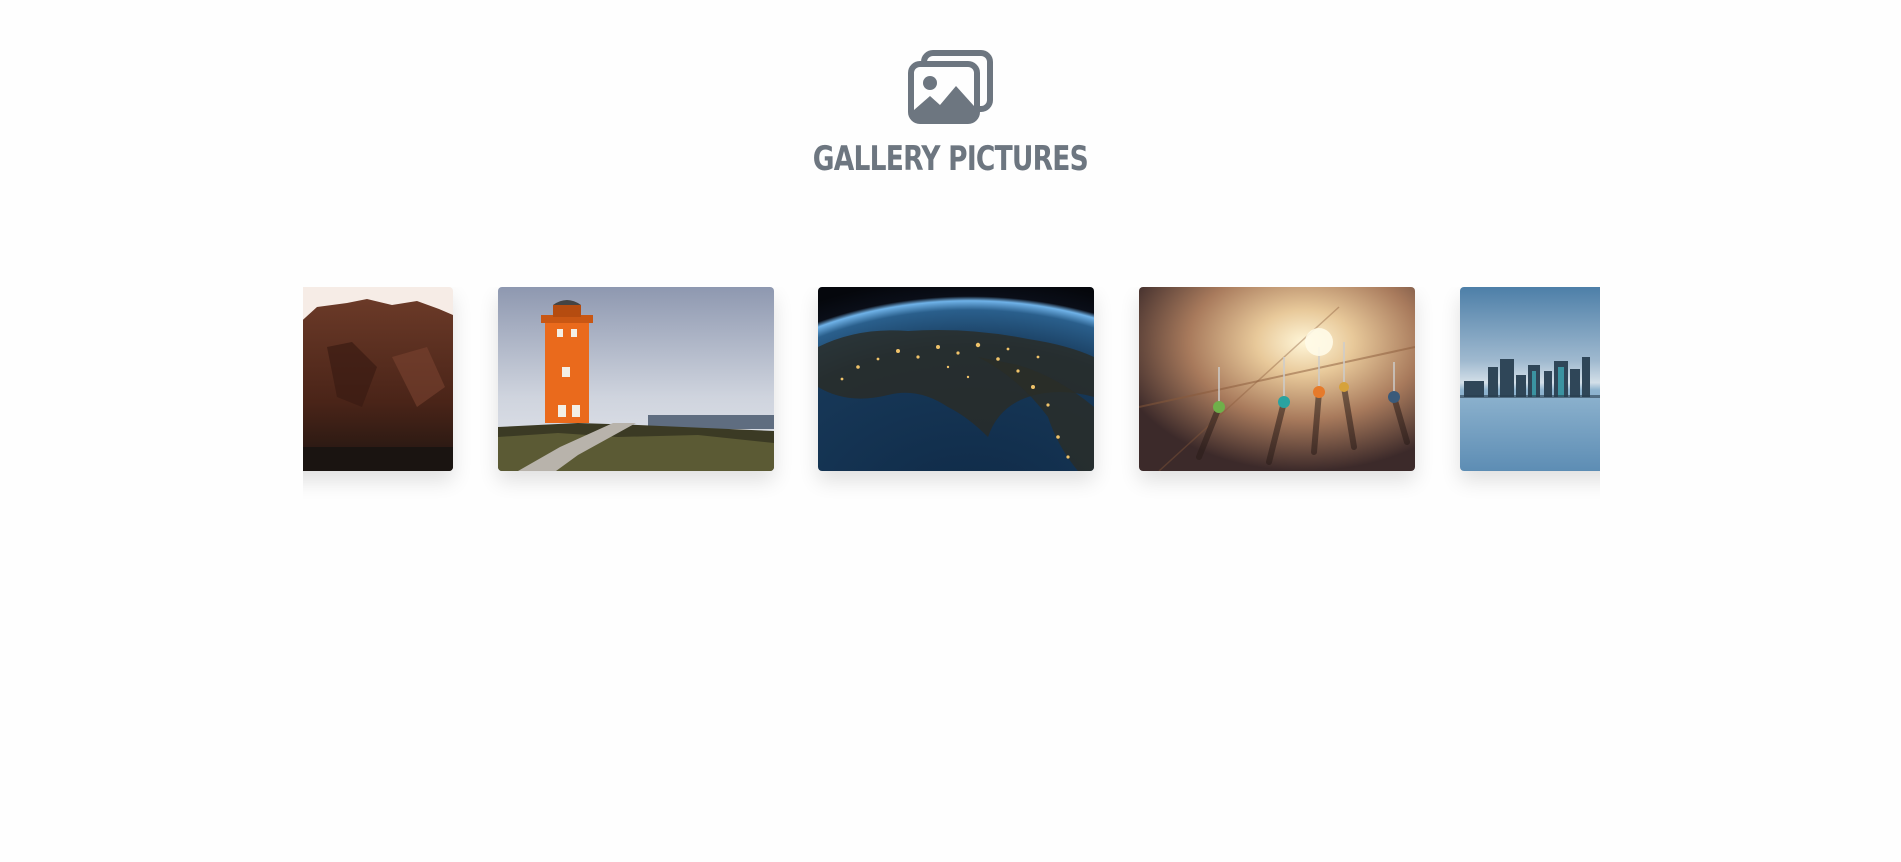 The image size is (1901, 862). I want to click on city-skyline-image, so click(1530, 379).